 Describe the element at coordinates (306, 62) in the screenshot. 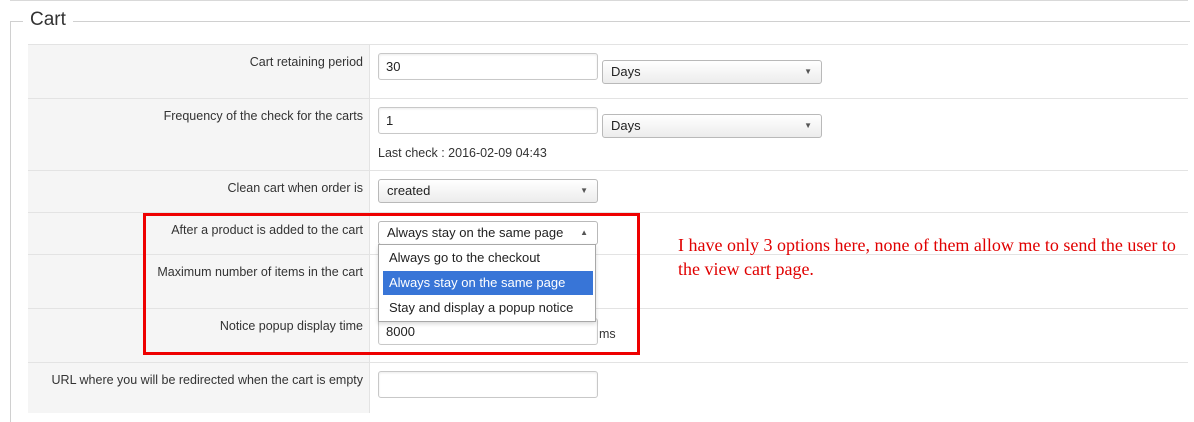

I see `retaining-period-label: Cart retaining period` at that location.